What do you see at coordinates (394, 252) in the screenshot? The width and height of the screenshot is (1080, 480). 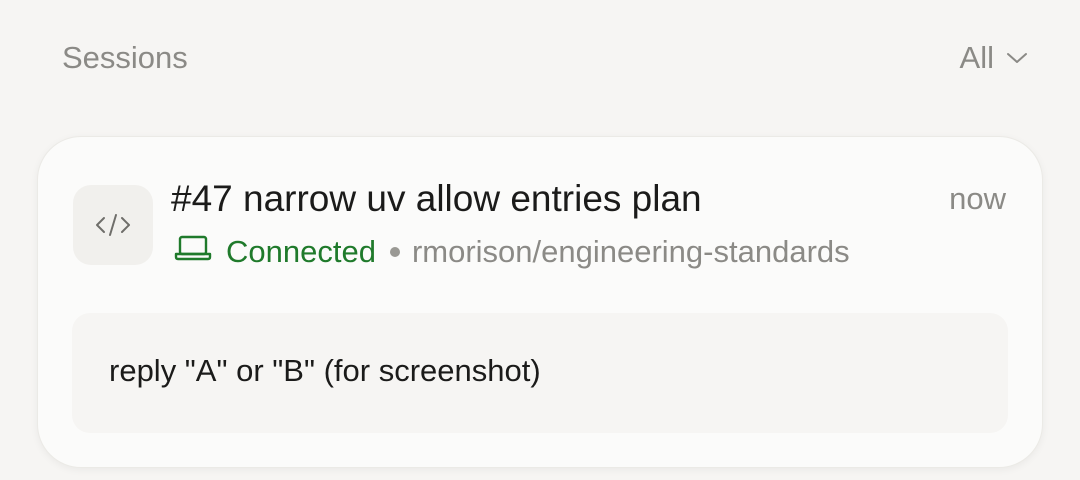 I see `separator-dot` at bounding box center [394, 252].